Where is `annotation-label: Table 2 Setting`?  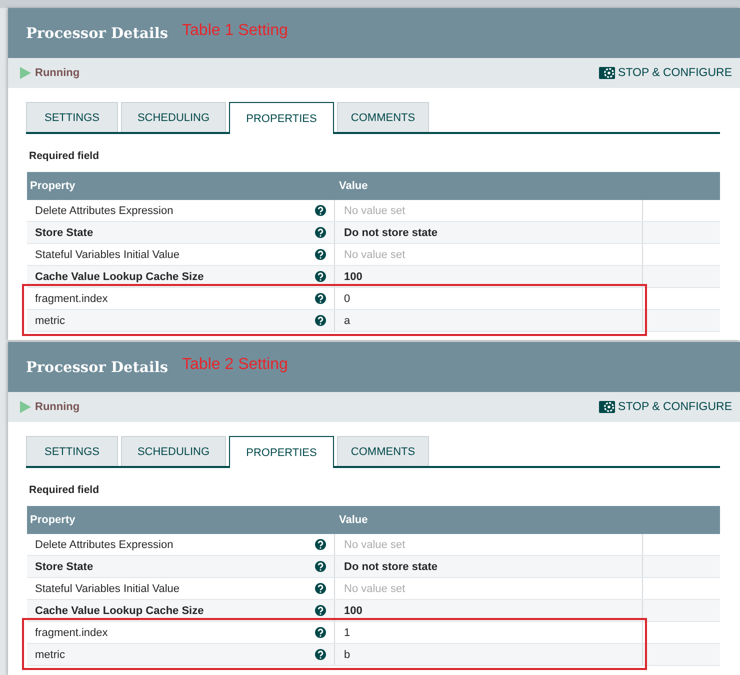 annotation-label: Table 2 Setting is located at coordinates (235, 365).